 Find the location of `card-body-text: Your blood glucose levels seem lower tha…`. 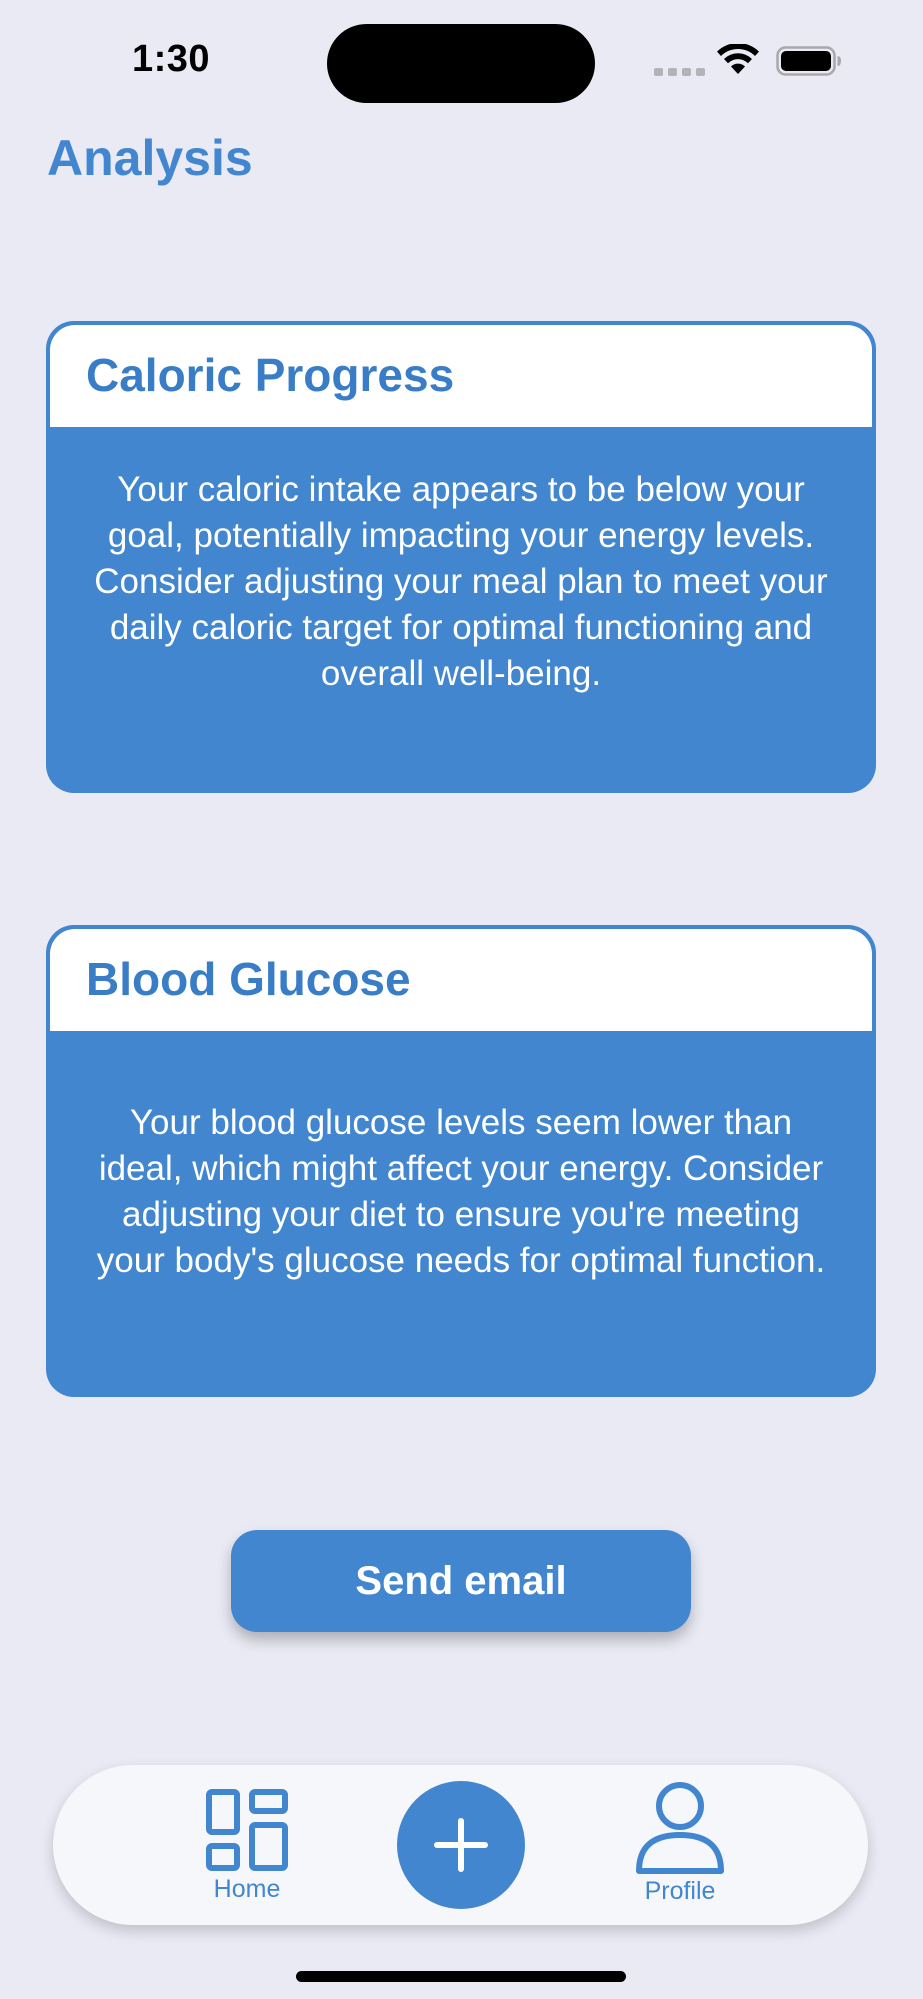

card-body-text: Your blood glucose levels seem lower tha… is located at coordinates (461, 1191).